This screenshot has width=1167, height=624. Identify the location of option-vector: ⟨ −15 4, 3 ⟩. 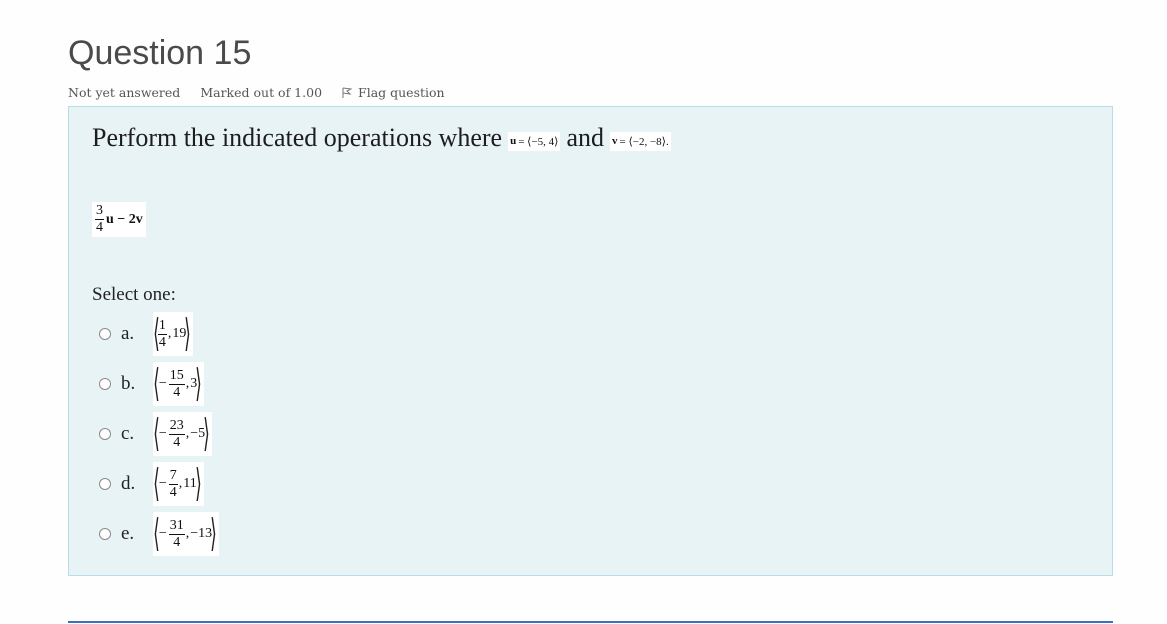
(179, 384).